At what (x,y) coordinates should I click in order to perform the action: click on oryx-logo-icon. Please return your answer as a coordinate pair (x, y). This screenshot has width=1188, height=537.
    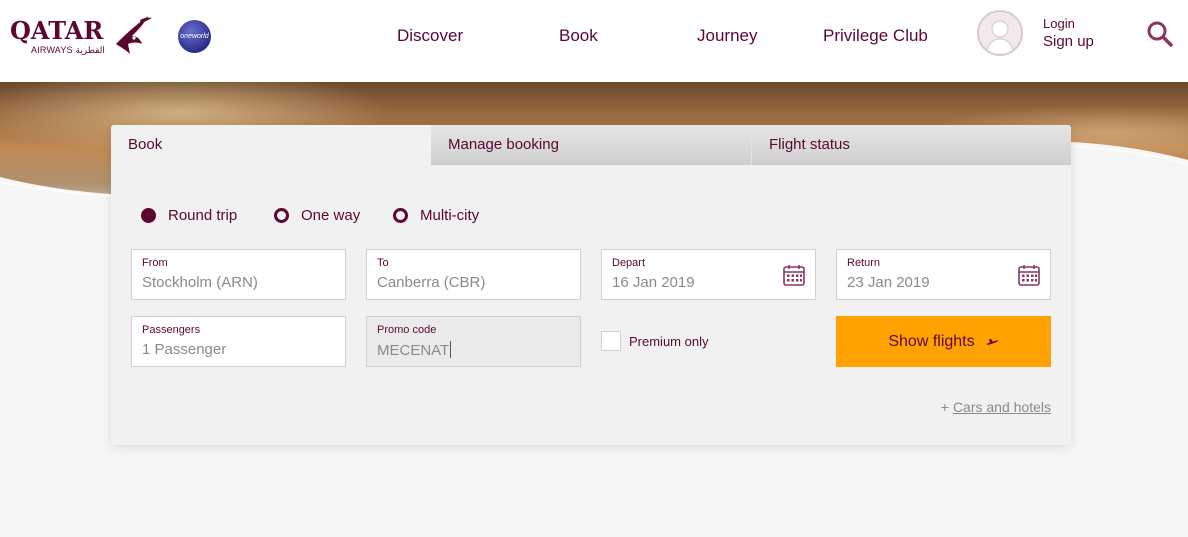
    Looking at the image, I should click on (134, 35).